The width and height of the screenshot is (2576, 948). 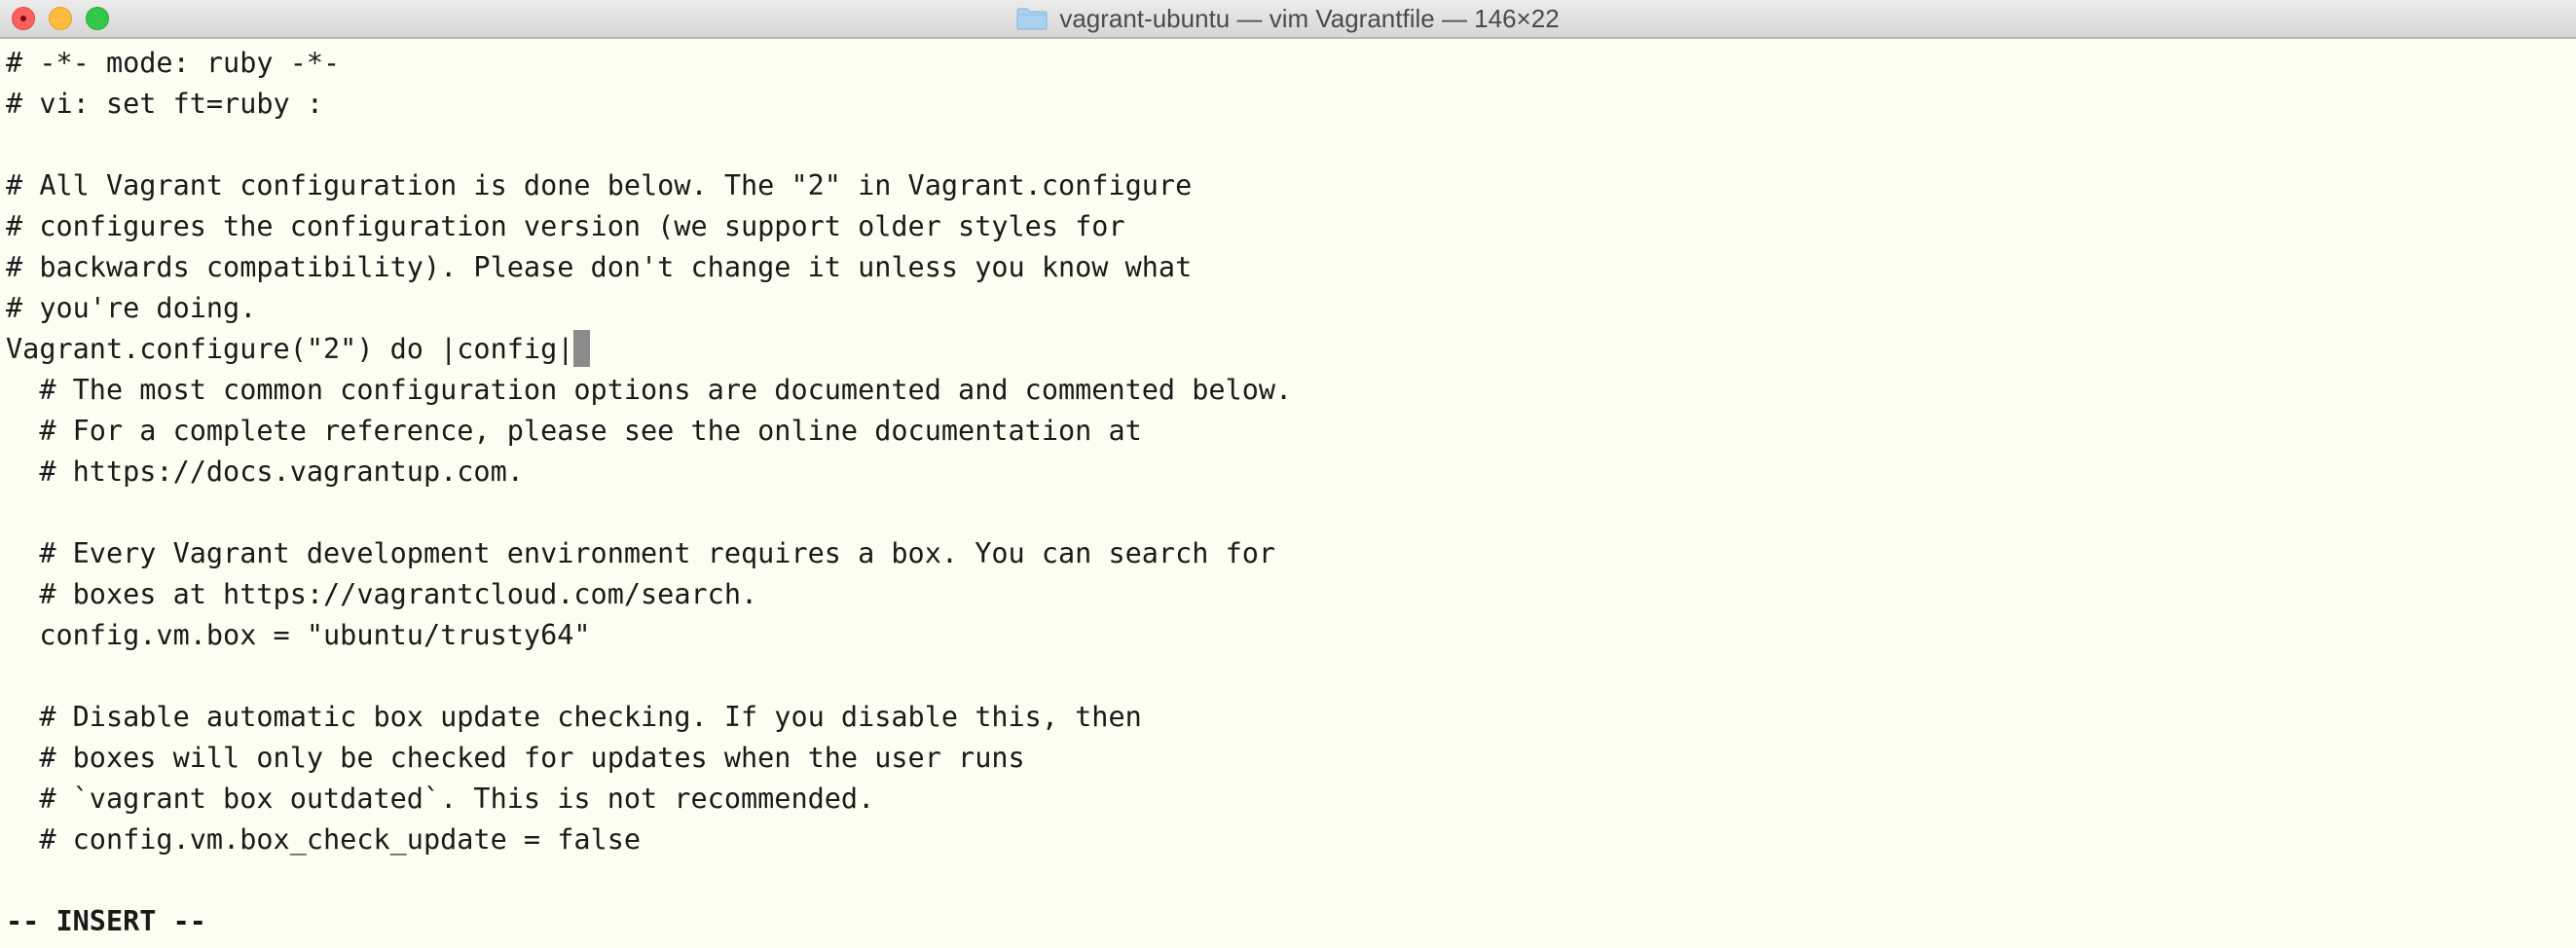 I want to click on vim-mode-indicator: -- INSERT --, so click(x=106, y=921).